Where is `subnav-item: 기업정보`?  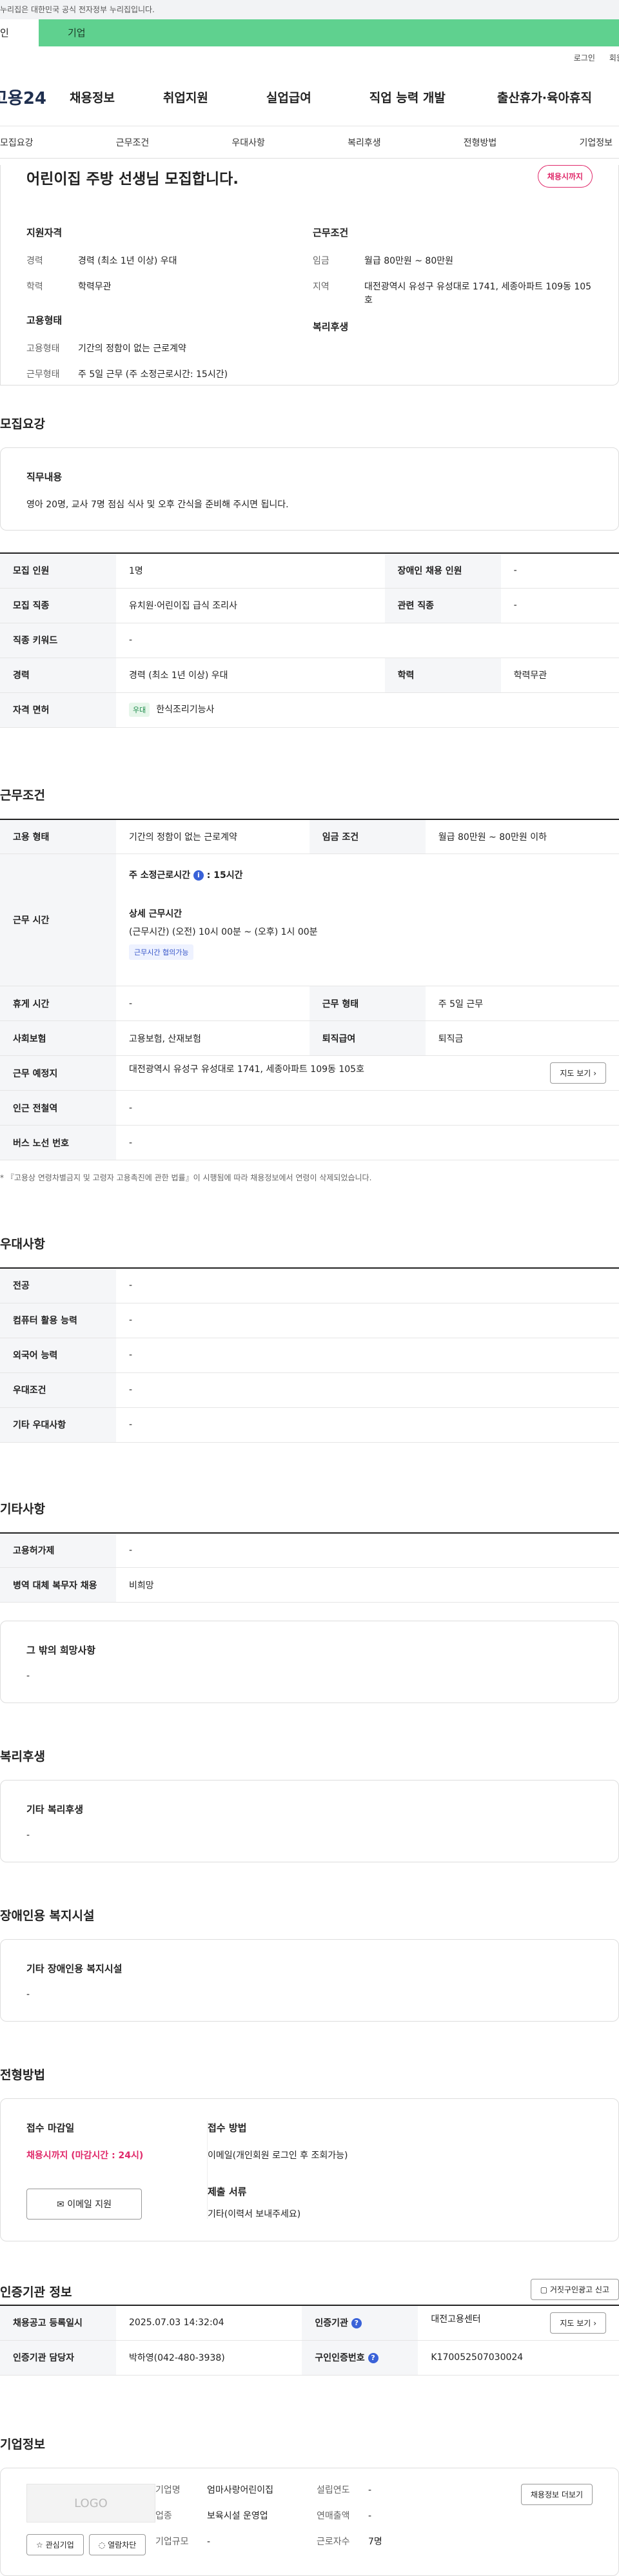
subnav-item: 기업정보 is located at coordinates (596, 142).